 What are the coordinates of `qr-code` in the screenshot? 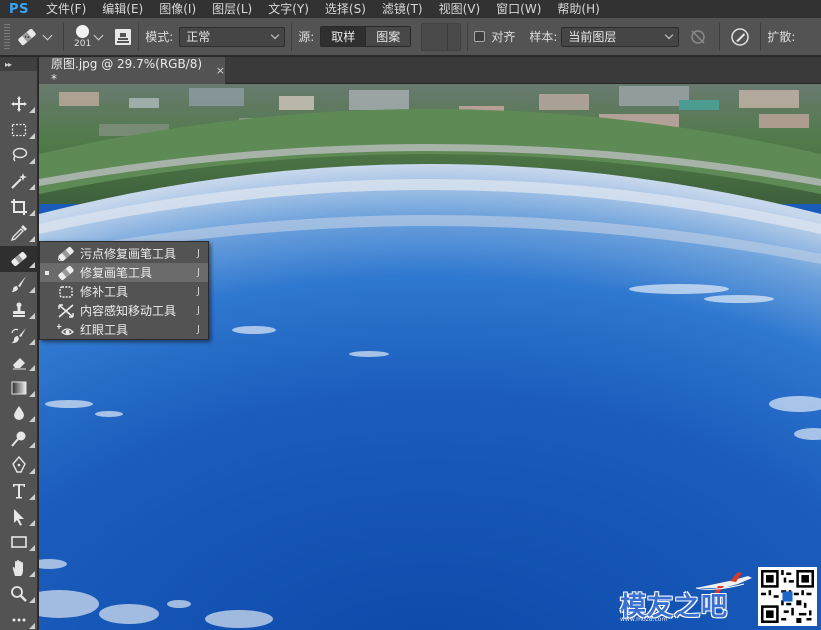 It's located at (787, 596).